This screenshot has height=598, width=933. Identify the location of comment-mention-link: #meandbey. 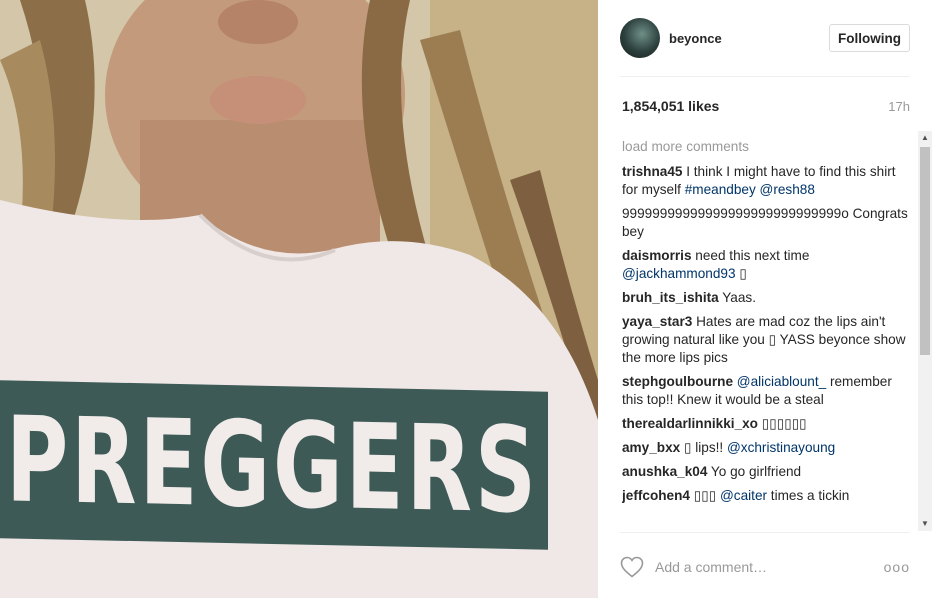
(720, 189).